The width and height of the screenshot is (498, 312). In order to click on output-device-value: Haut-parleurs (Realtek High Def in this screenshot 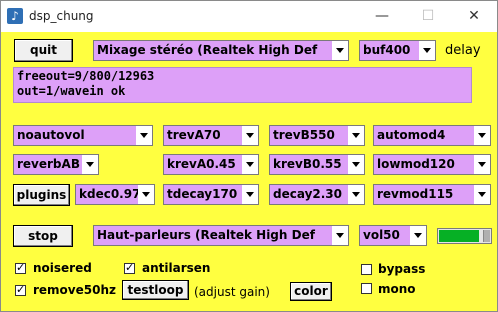, I will do `click(213, 235)`.